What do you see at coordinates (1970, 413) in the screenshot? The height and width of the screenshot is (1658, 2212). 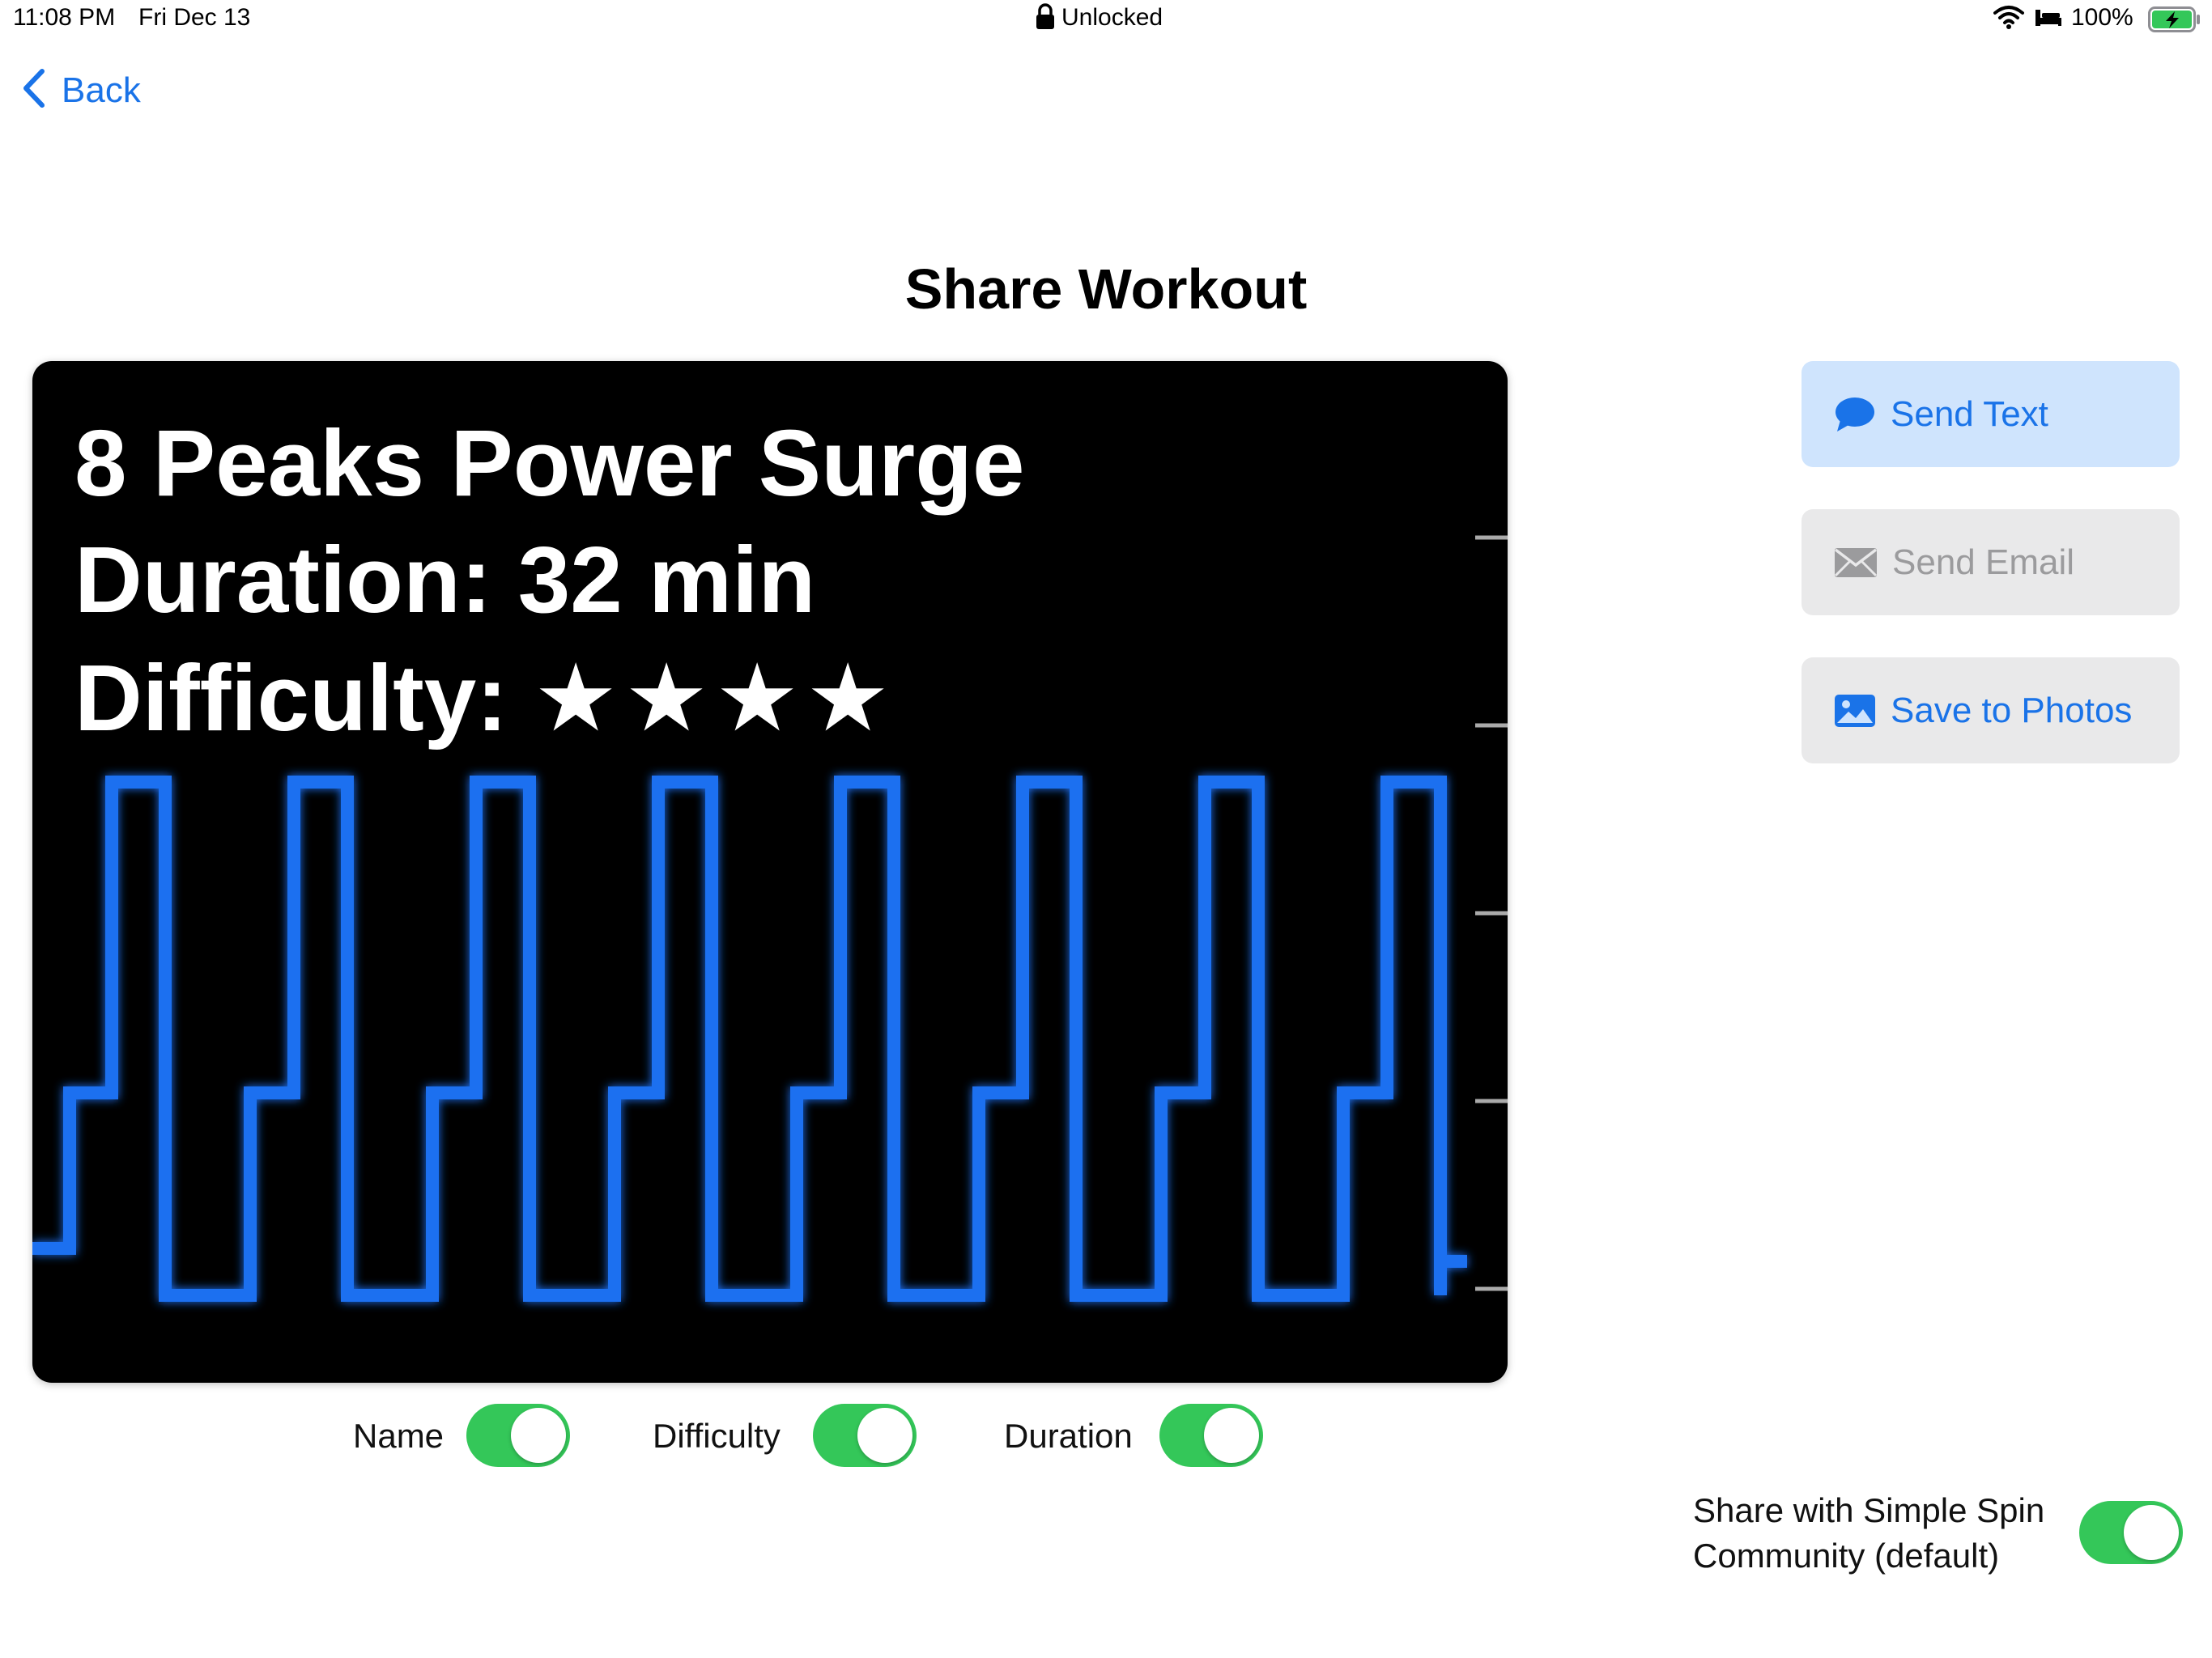 I see `send-text-label: Send Text` at bounding box center [1970, 413].